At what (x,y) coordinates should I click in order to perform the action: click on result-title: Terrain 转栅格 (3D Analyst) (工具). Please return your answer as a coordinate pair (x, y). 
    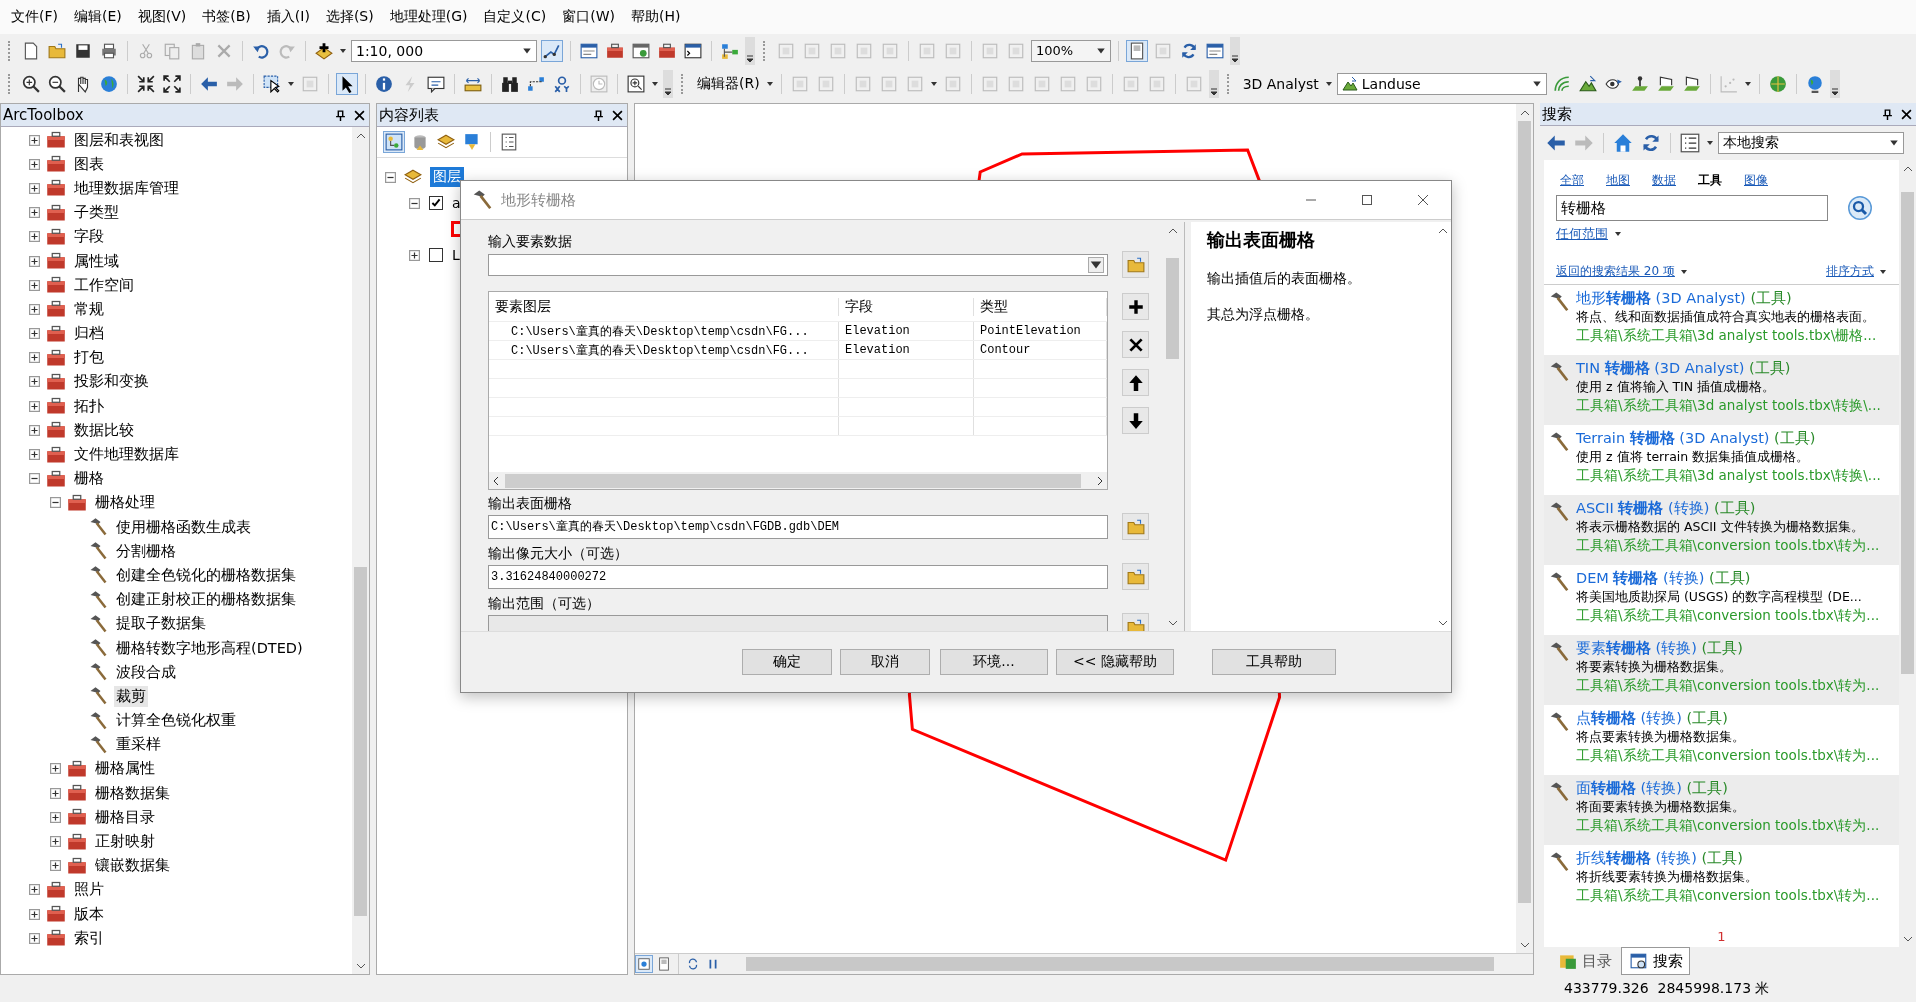
    Looking at the image, I should click on (1728, 438).